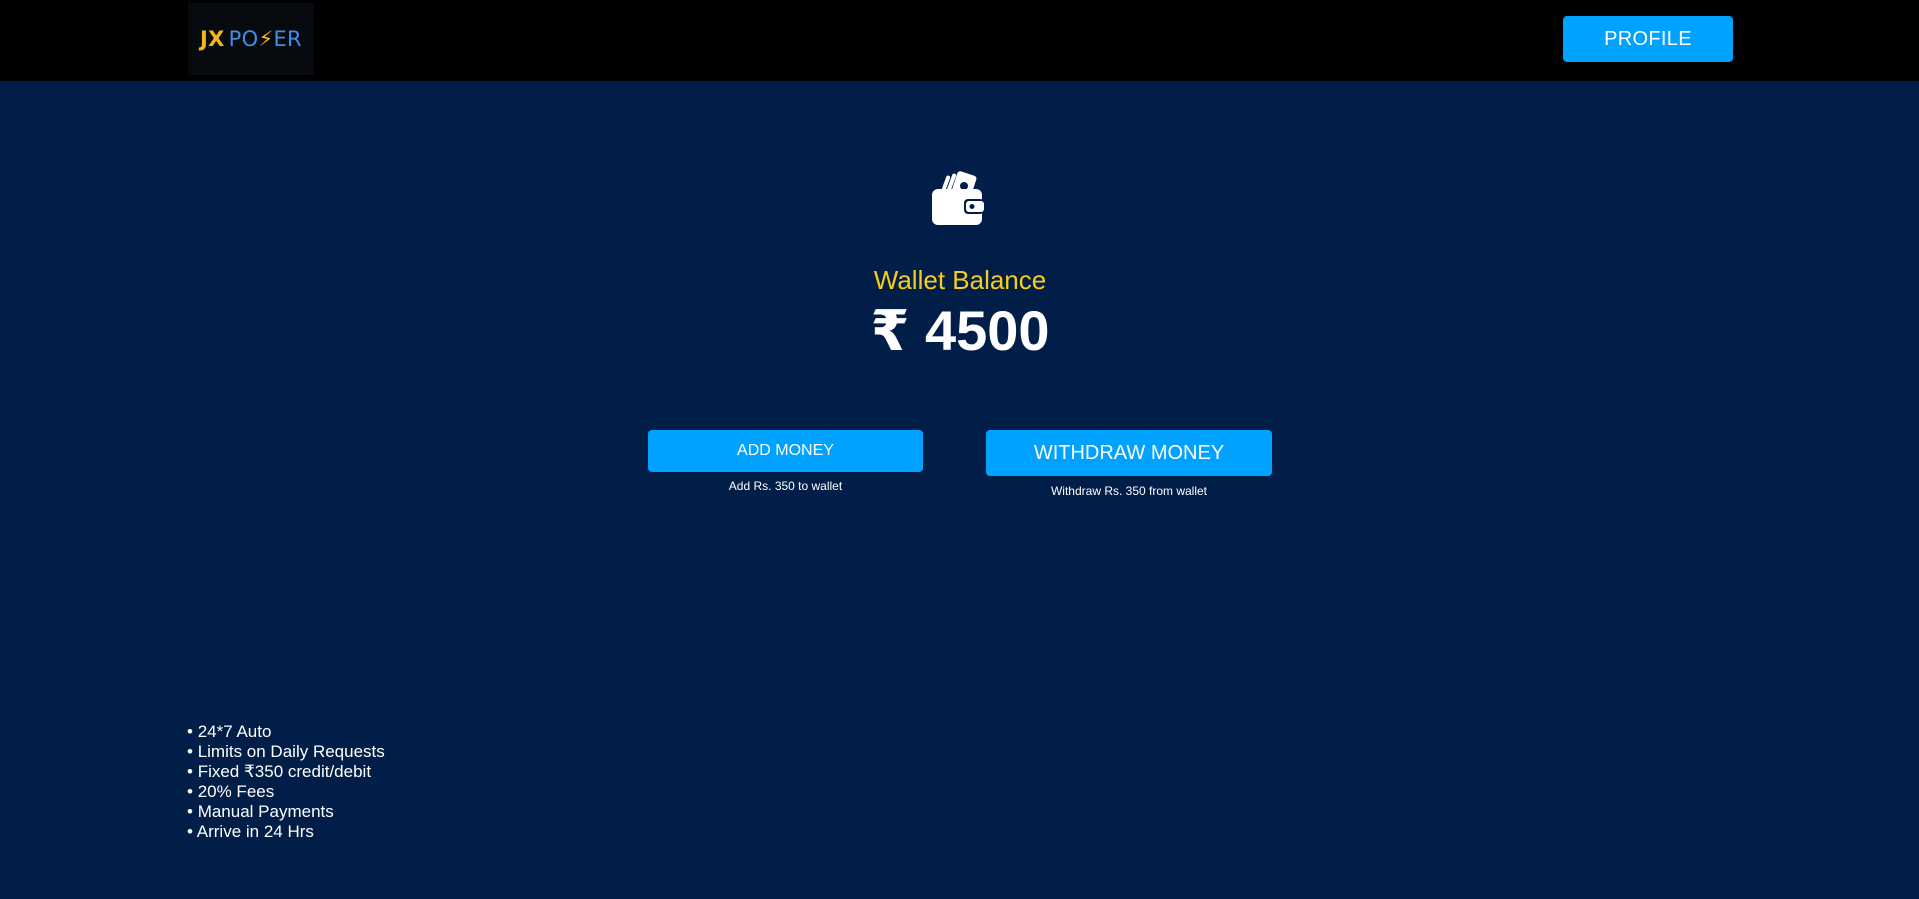 The image size is (1919, 899). What do you see at coordinates (1129, 491) in the screenshot?
I see `withdraw-money-caption: Withdraw Rs. 350 from wallet` at bounding box center [1129, 491].